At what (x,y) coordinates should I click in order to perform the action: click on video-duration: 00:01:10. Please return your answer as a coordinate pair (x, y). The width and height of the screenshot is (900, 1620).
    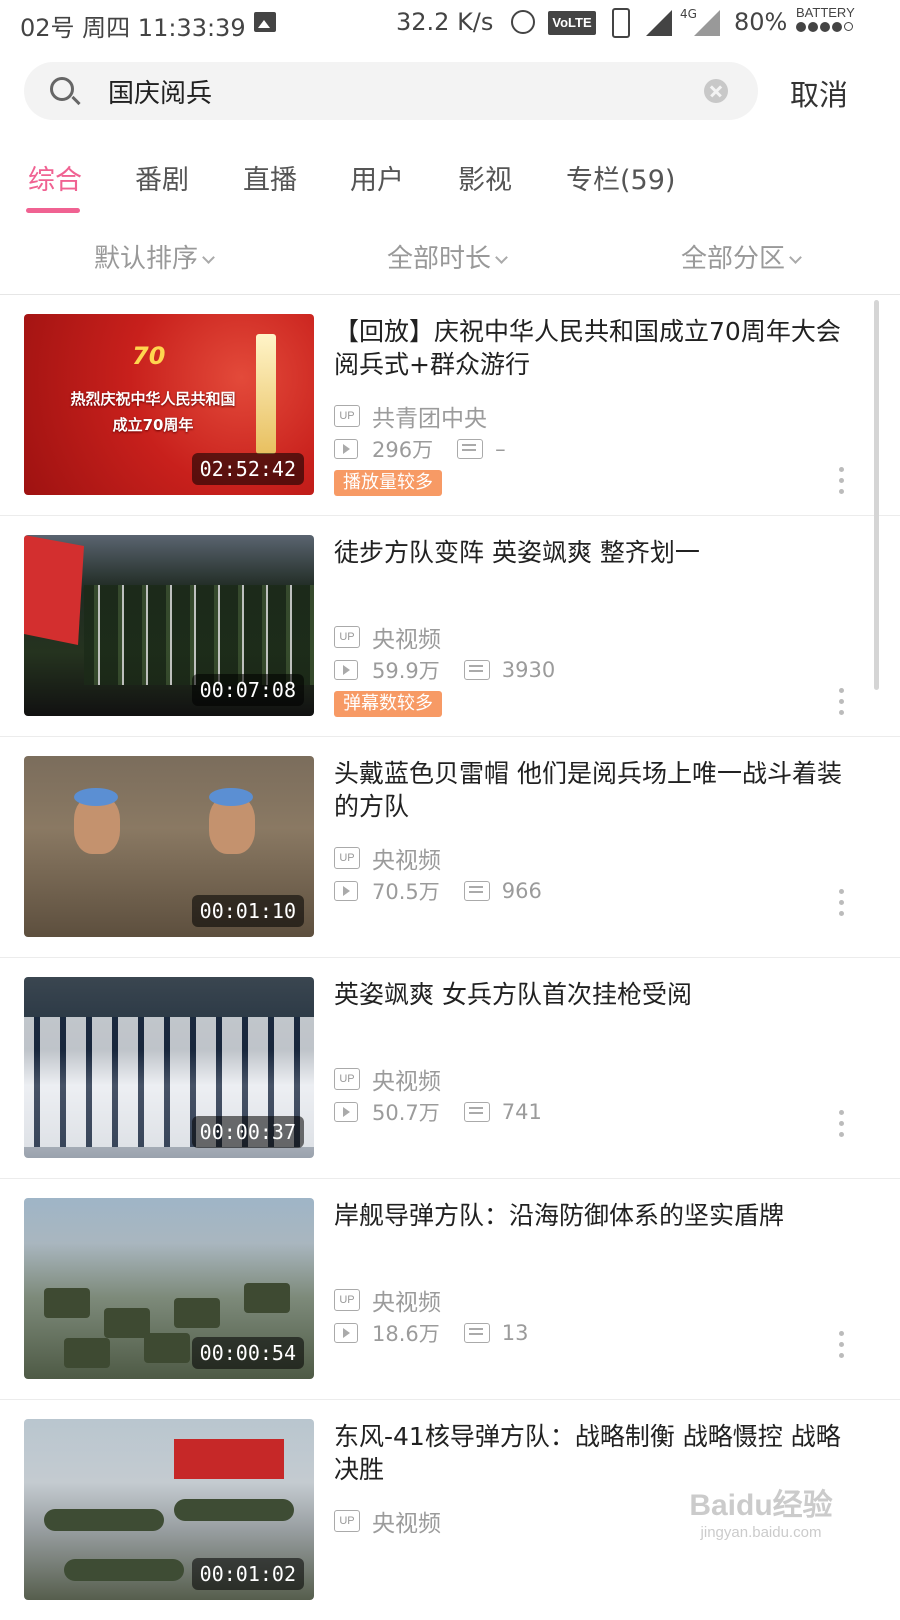
    Looking at the image, I should click on (247, 911).